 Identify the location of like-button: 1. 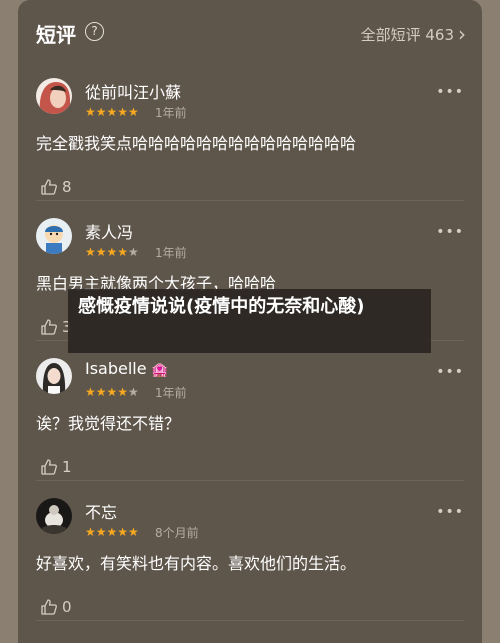
(56, 467).